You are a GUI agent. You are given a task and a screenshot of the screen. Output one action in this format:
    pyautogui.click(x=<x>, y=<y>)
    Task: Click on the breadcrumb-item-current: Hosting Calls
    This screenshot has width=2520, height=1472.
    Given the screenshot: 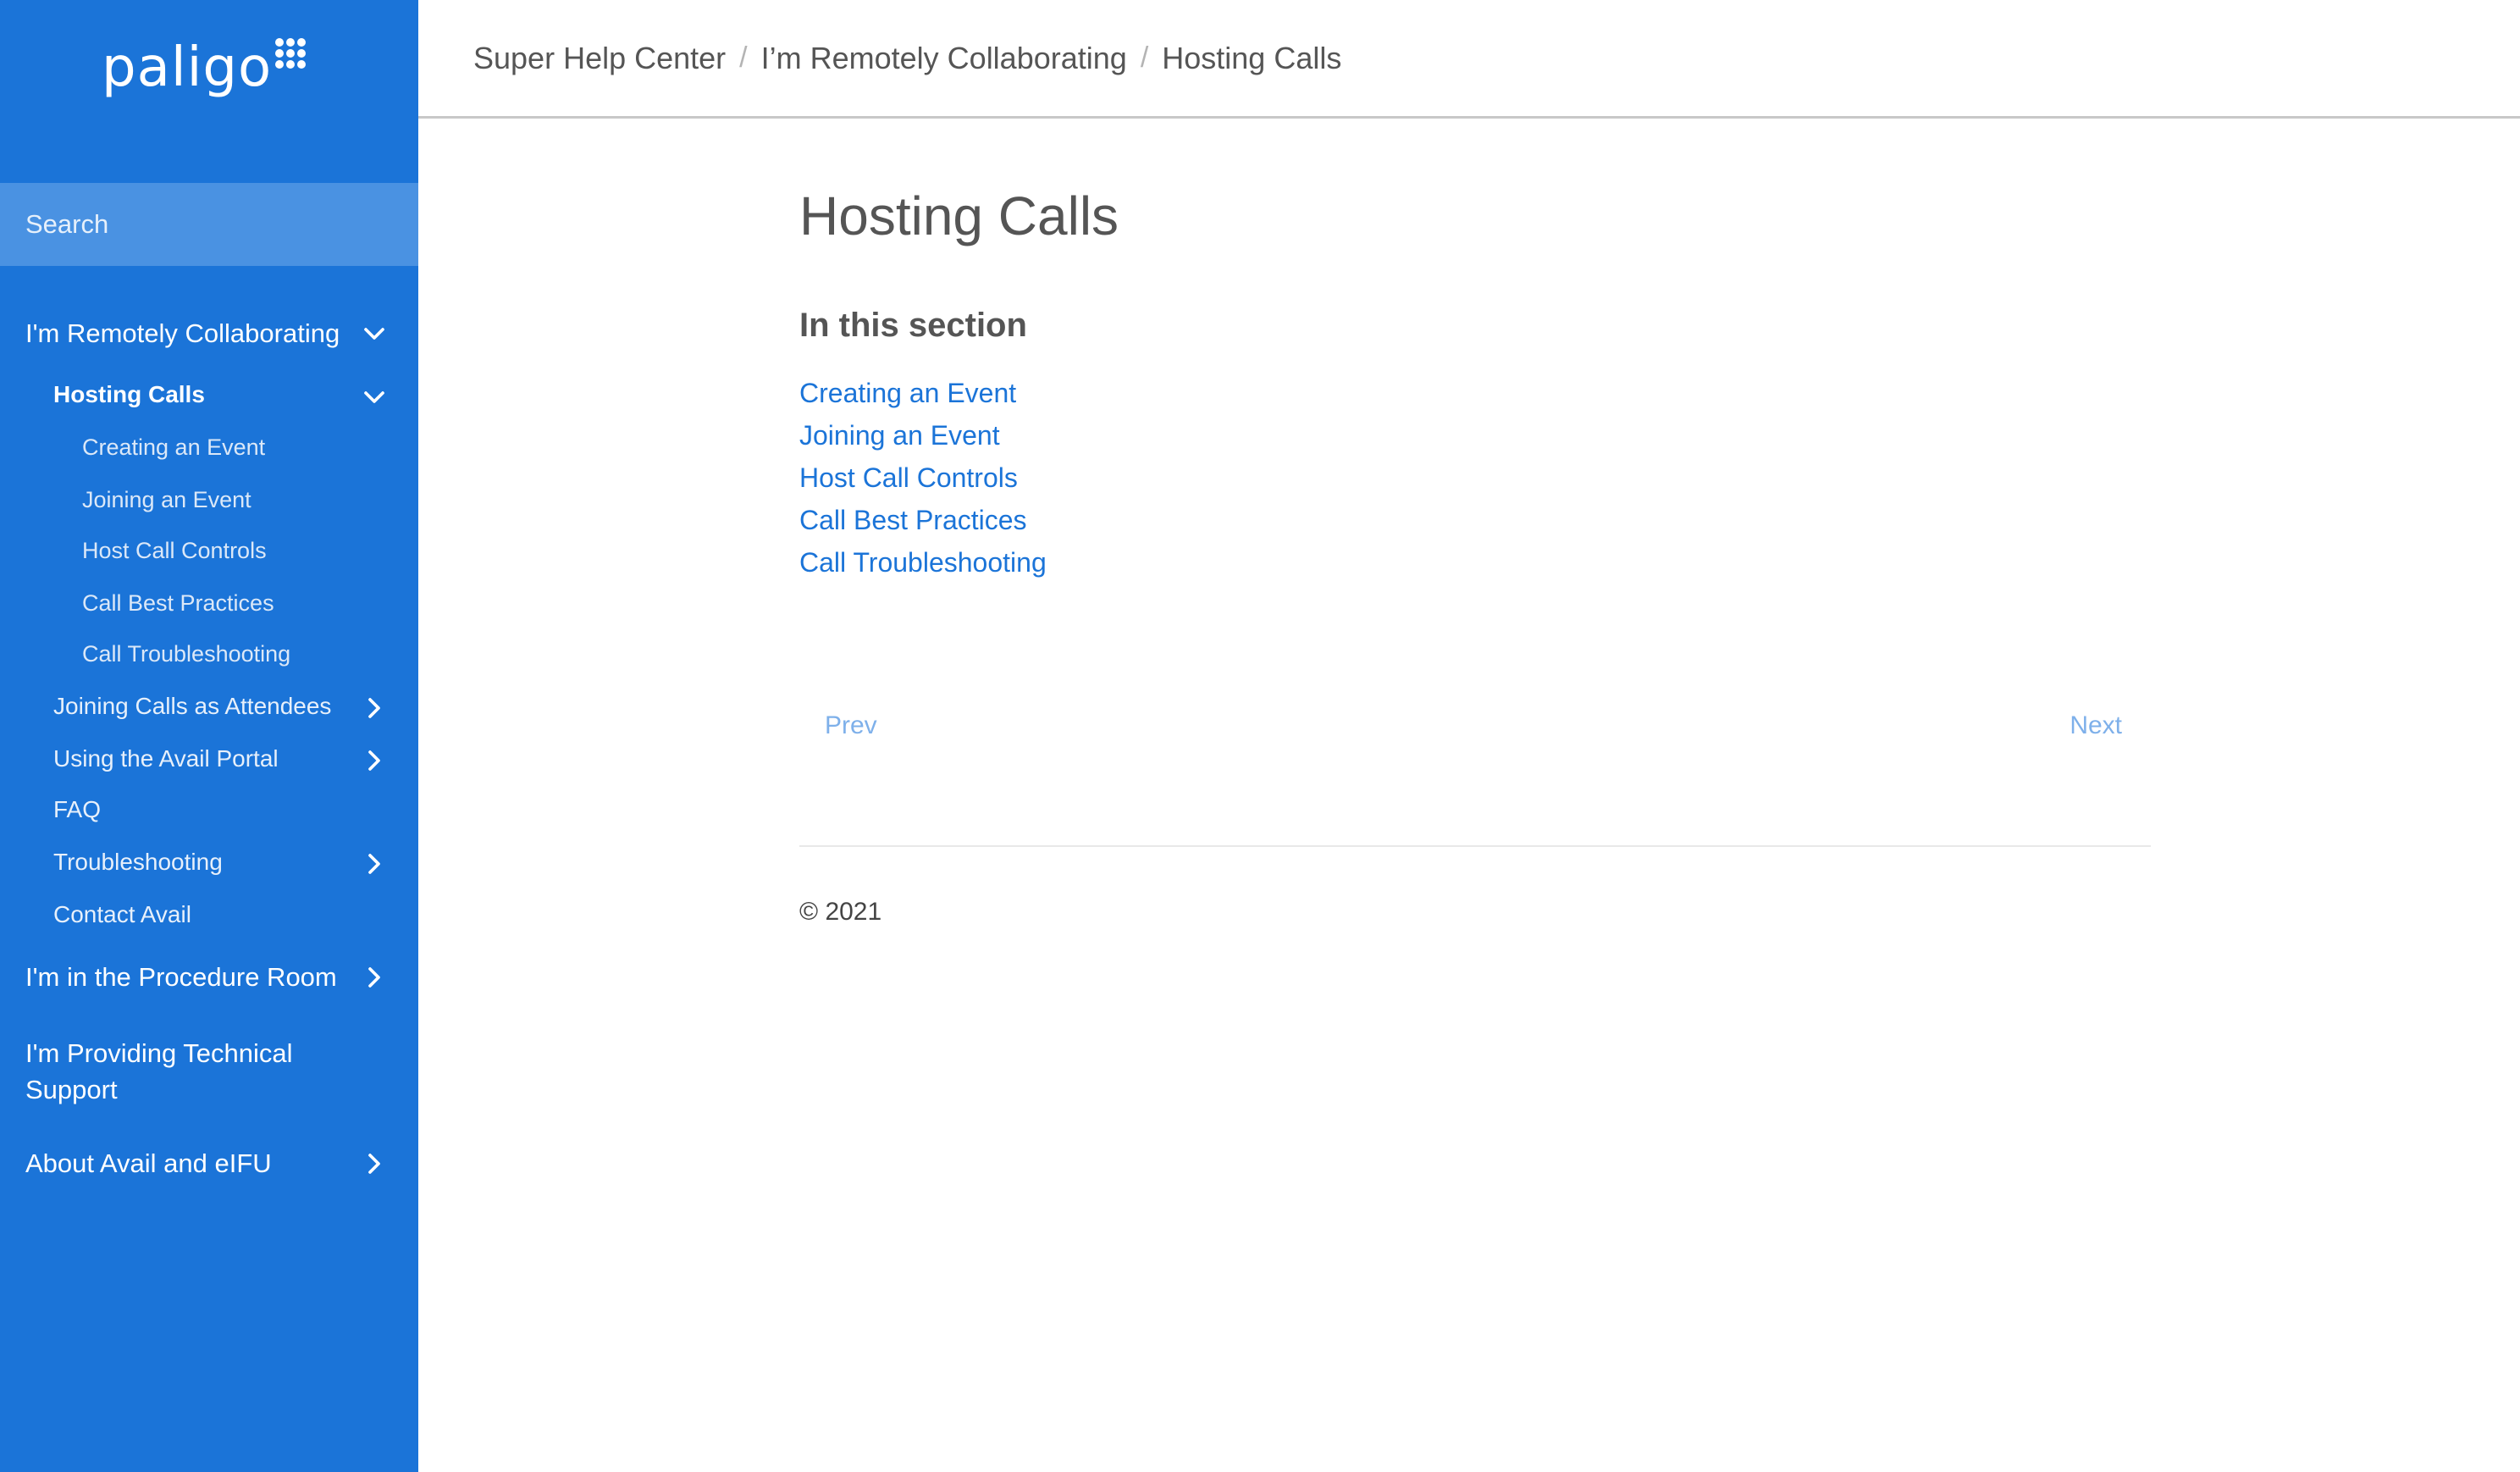 What is the action you would take?
    pyautogui.click(x=1252, y=57)
    